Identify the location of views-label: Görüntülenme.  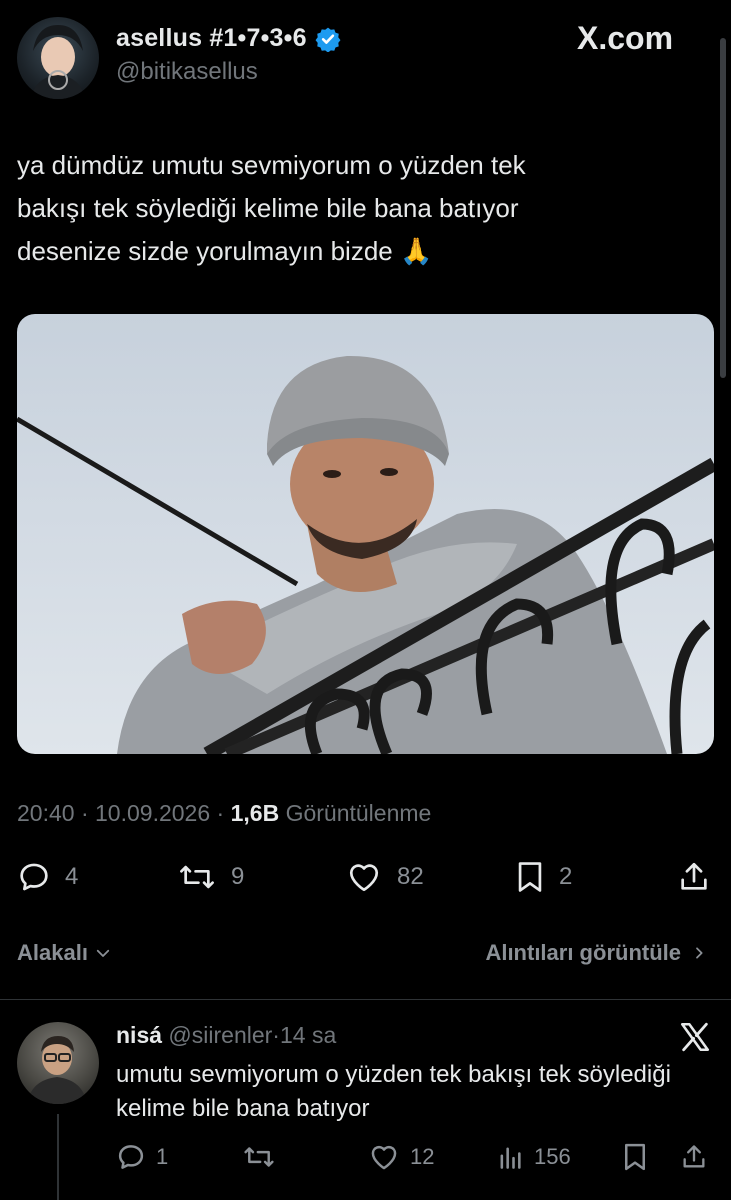
(359, 813).